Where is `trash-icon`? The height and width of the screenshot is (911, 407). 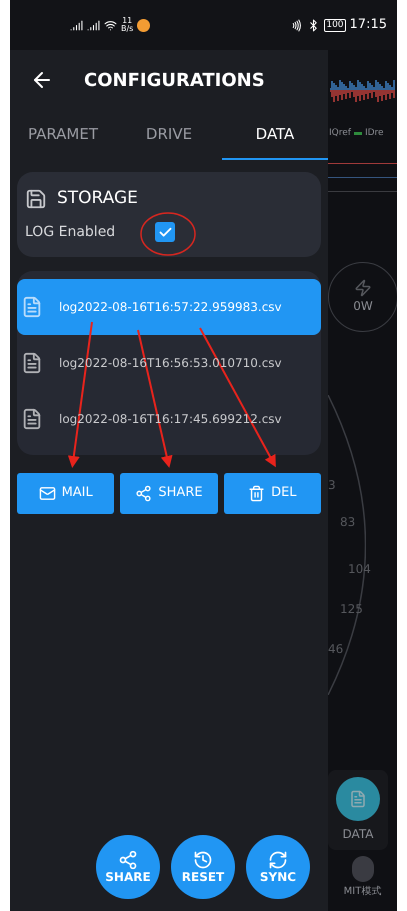 trash-icon is located at coordinates (257, 493).